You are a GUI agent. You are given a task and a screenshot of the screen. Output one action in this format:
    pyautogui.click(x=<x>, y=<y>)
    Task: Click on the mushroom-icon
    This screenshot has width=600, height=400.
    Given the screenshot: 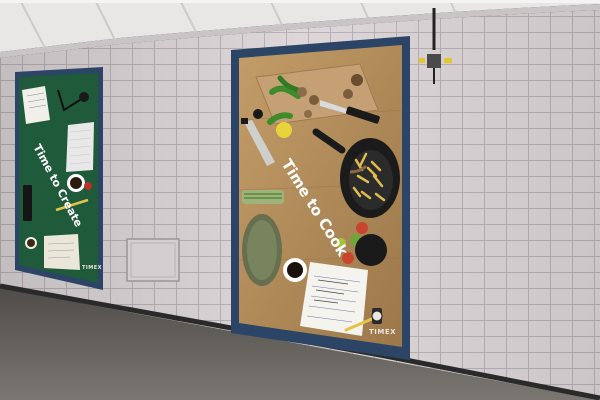 What is the action you would take?
    pyautogui.click(x=302, y=92)
    